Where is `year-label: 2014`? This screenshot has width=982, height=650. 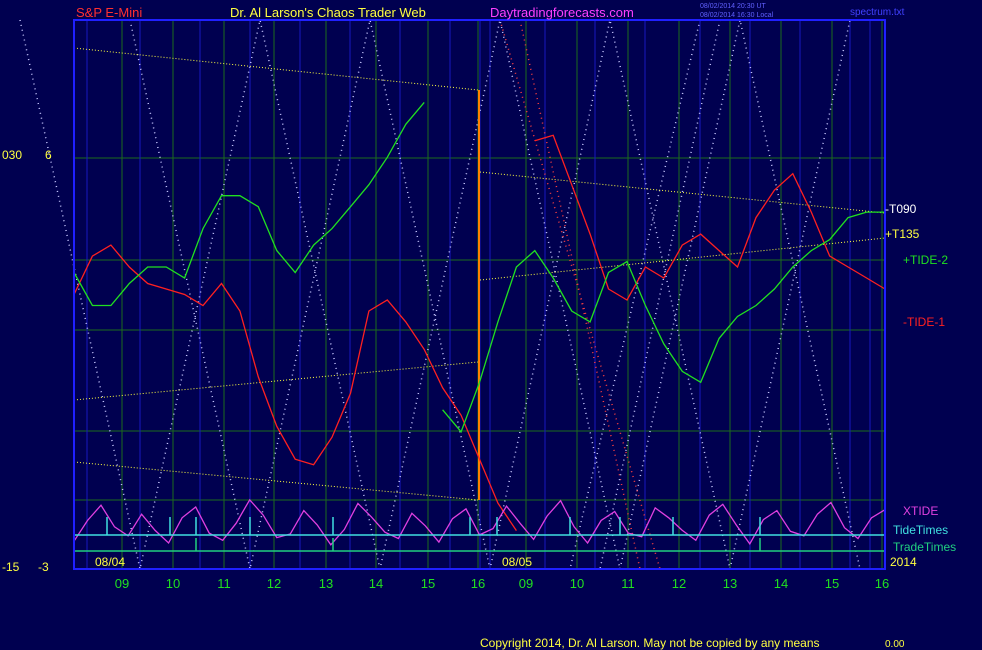 year-label: 2014 is located at coordinates (903, 562).